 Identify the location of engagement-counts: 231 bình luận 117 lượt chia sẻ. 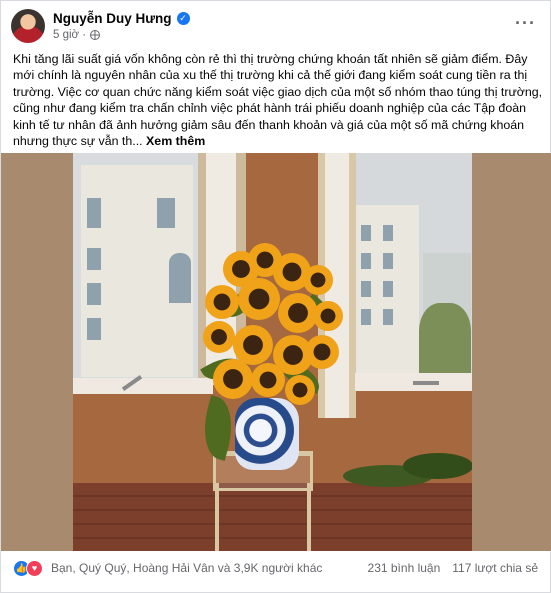
(453, 568).